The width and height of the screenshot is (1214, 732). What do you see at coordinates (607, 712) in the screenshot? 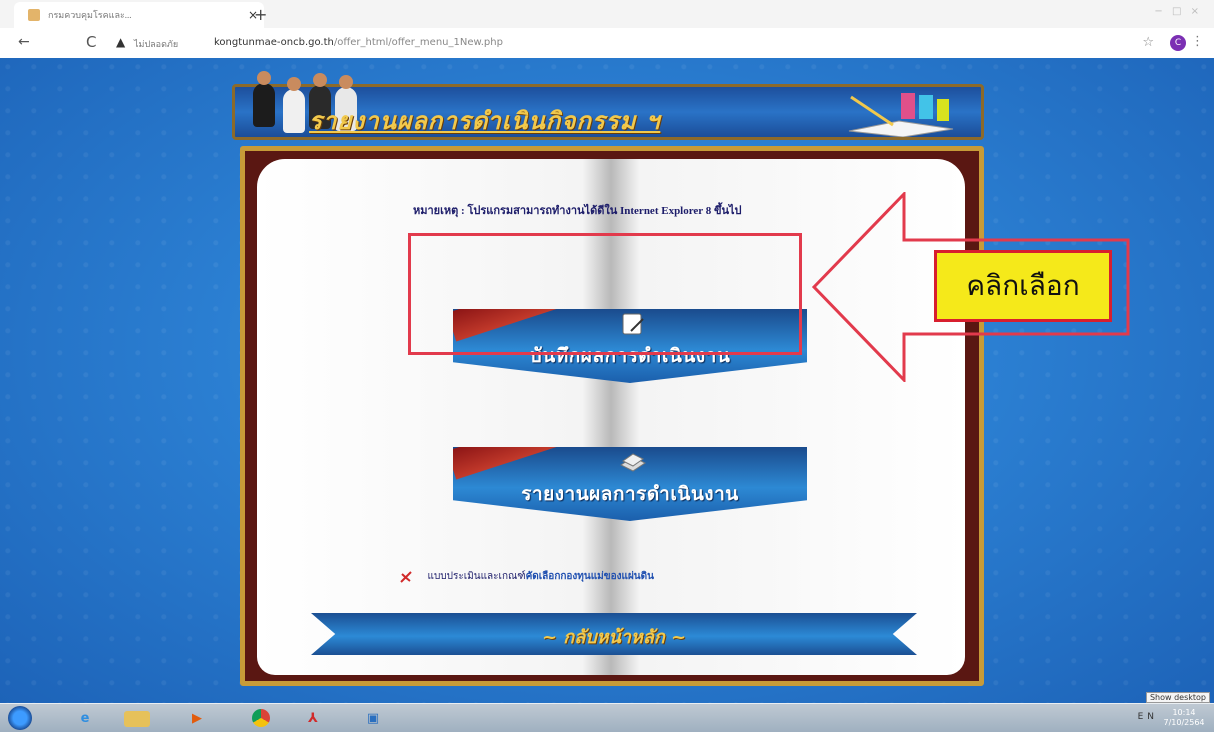
I see `windows-taskbar: e ▶ ⅄ ▣ EN 10:14 7/10/2564 Show desktop` at bounding box center [607, 712].